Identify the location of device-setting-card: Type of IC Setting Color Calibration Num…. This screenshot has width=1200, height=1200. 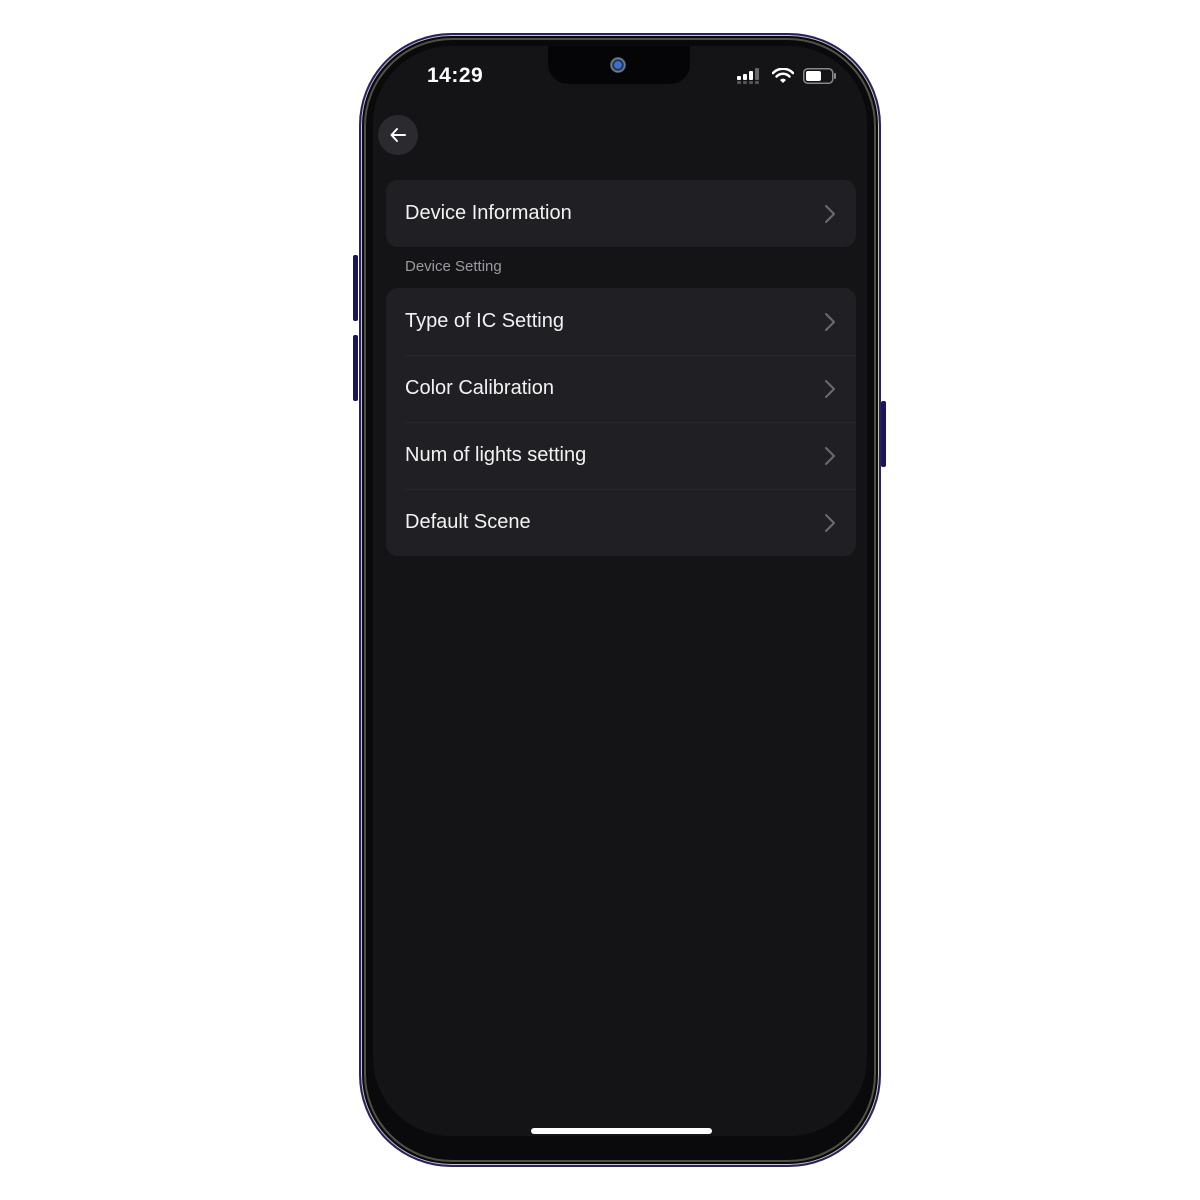
(621, 422).